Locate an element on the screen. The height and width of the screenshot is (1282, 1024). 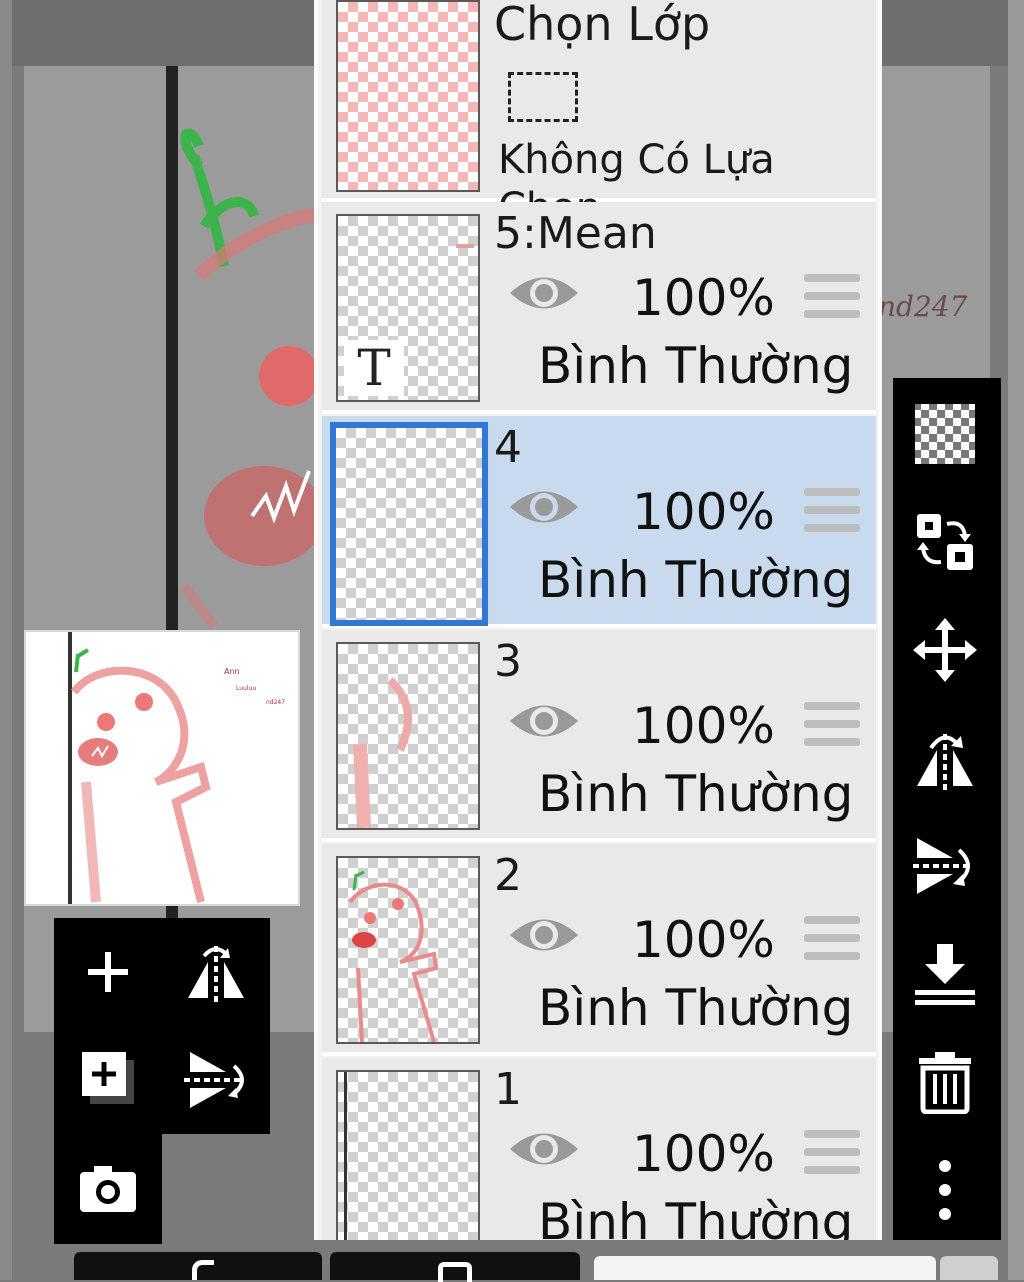
camera-icon is located at coordinates (108, 1189).